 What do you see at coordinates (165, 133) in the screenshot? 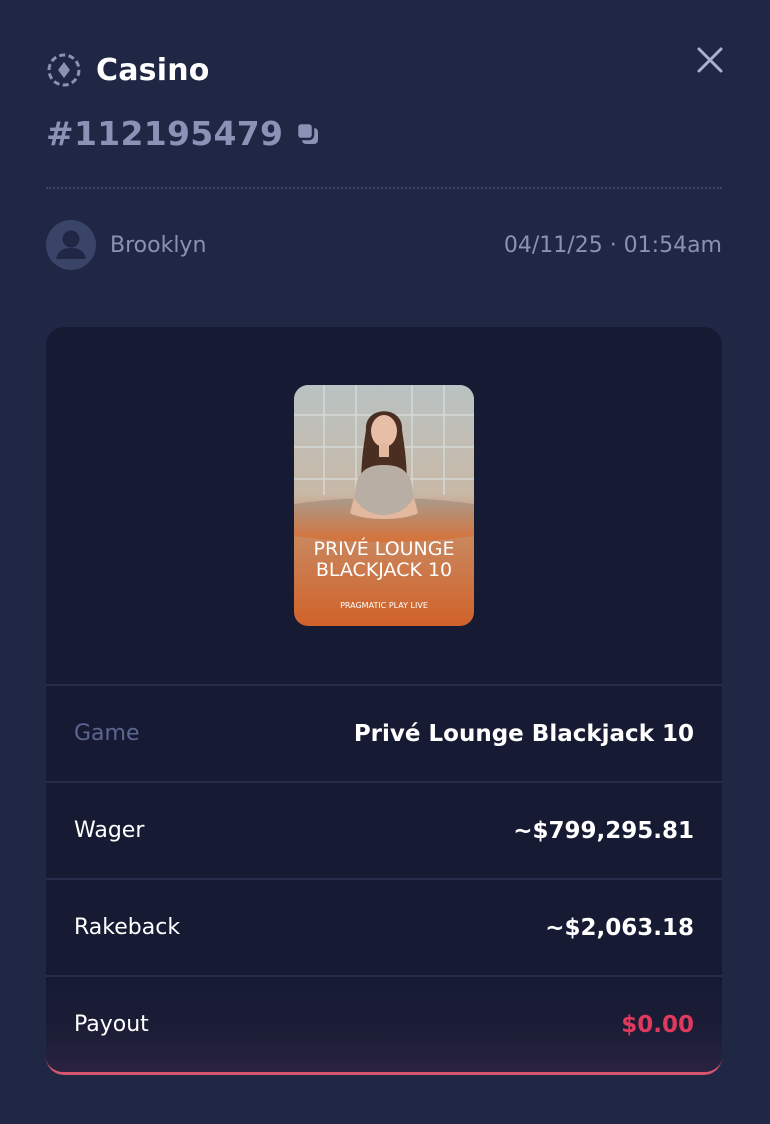
I see `bet-id: #112195479` at bounding box center [165, 133].